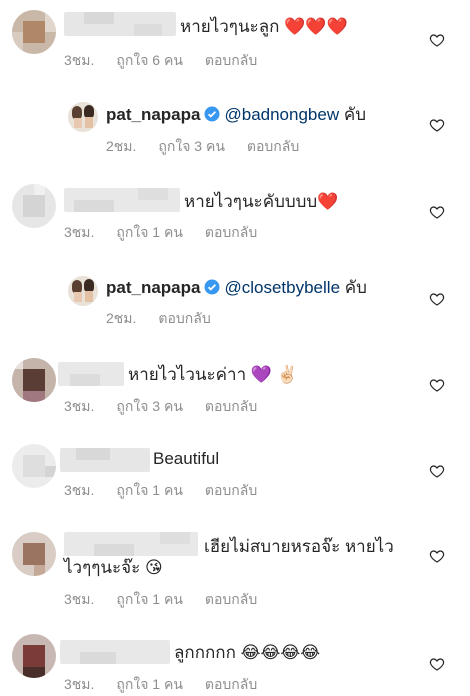 The width and height of the screenshot is (470, 696). I want to click on hearts-emoji: ❤️❤️❤️, so click(316, 26).